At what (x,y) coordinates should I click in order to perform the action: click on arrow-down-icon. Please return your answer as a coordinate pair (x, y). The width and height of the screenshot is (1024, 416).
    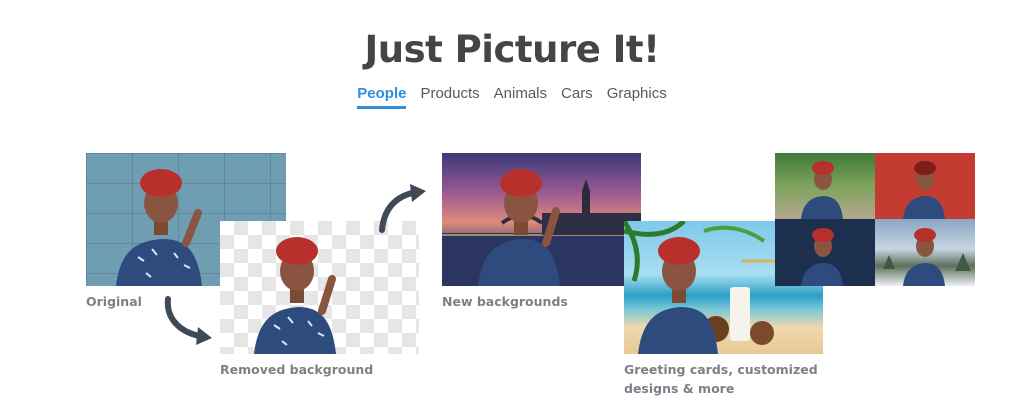
    Looking at the image, I should click on (188, 320).